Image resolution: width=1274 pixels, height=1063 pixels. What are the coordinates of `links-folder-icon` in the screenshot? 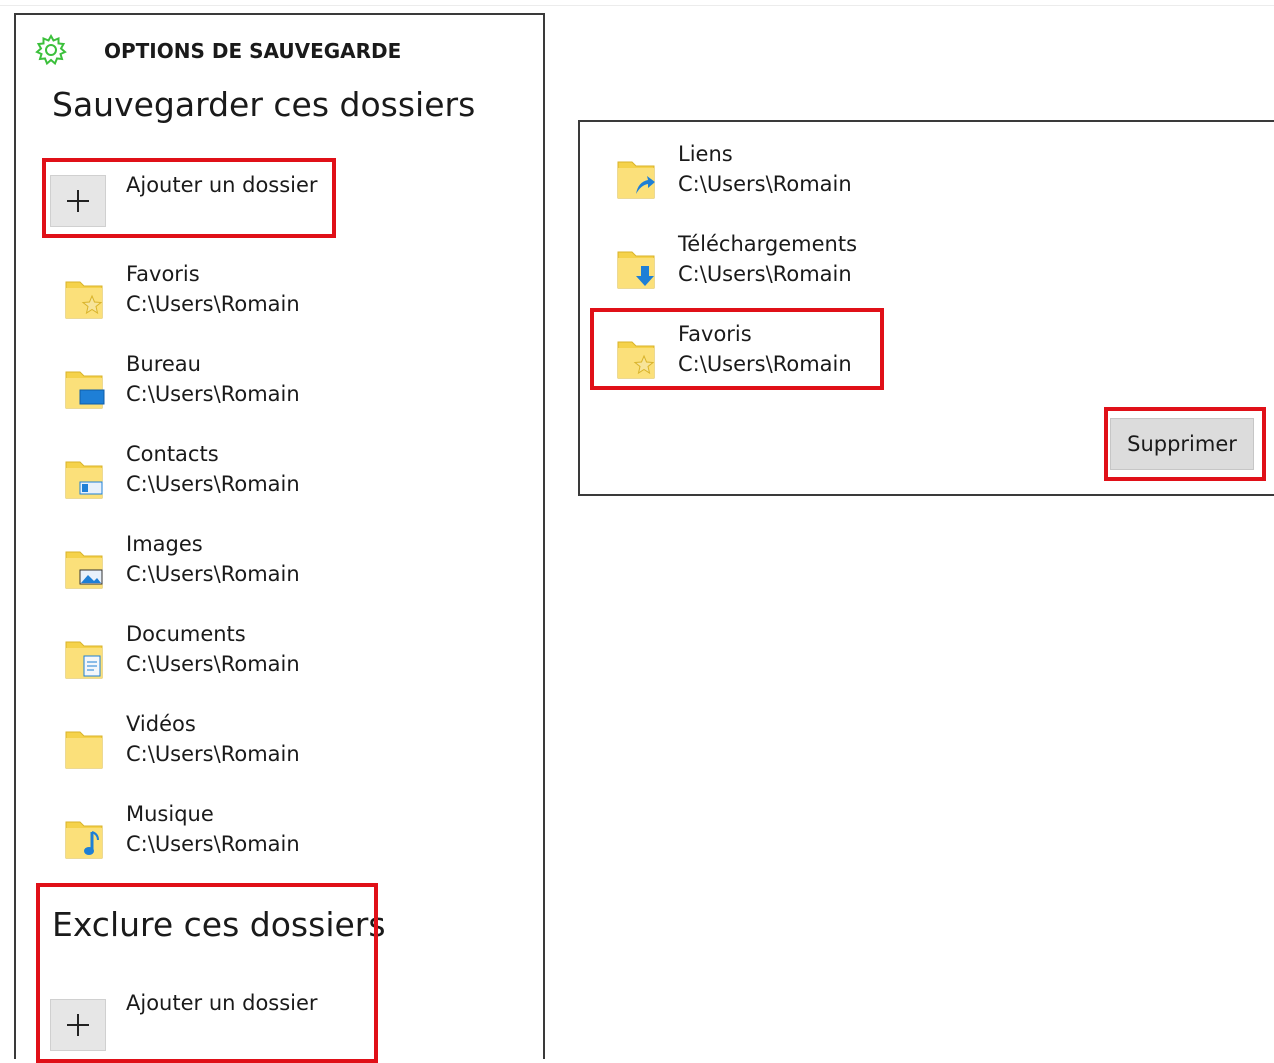 It's located at (636, 178).